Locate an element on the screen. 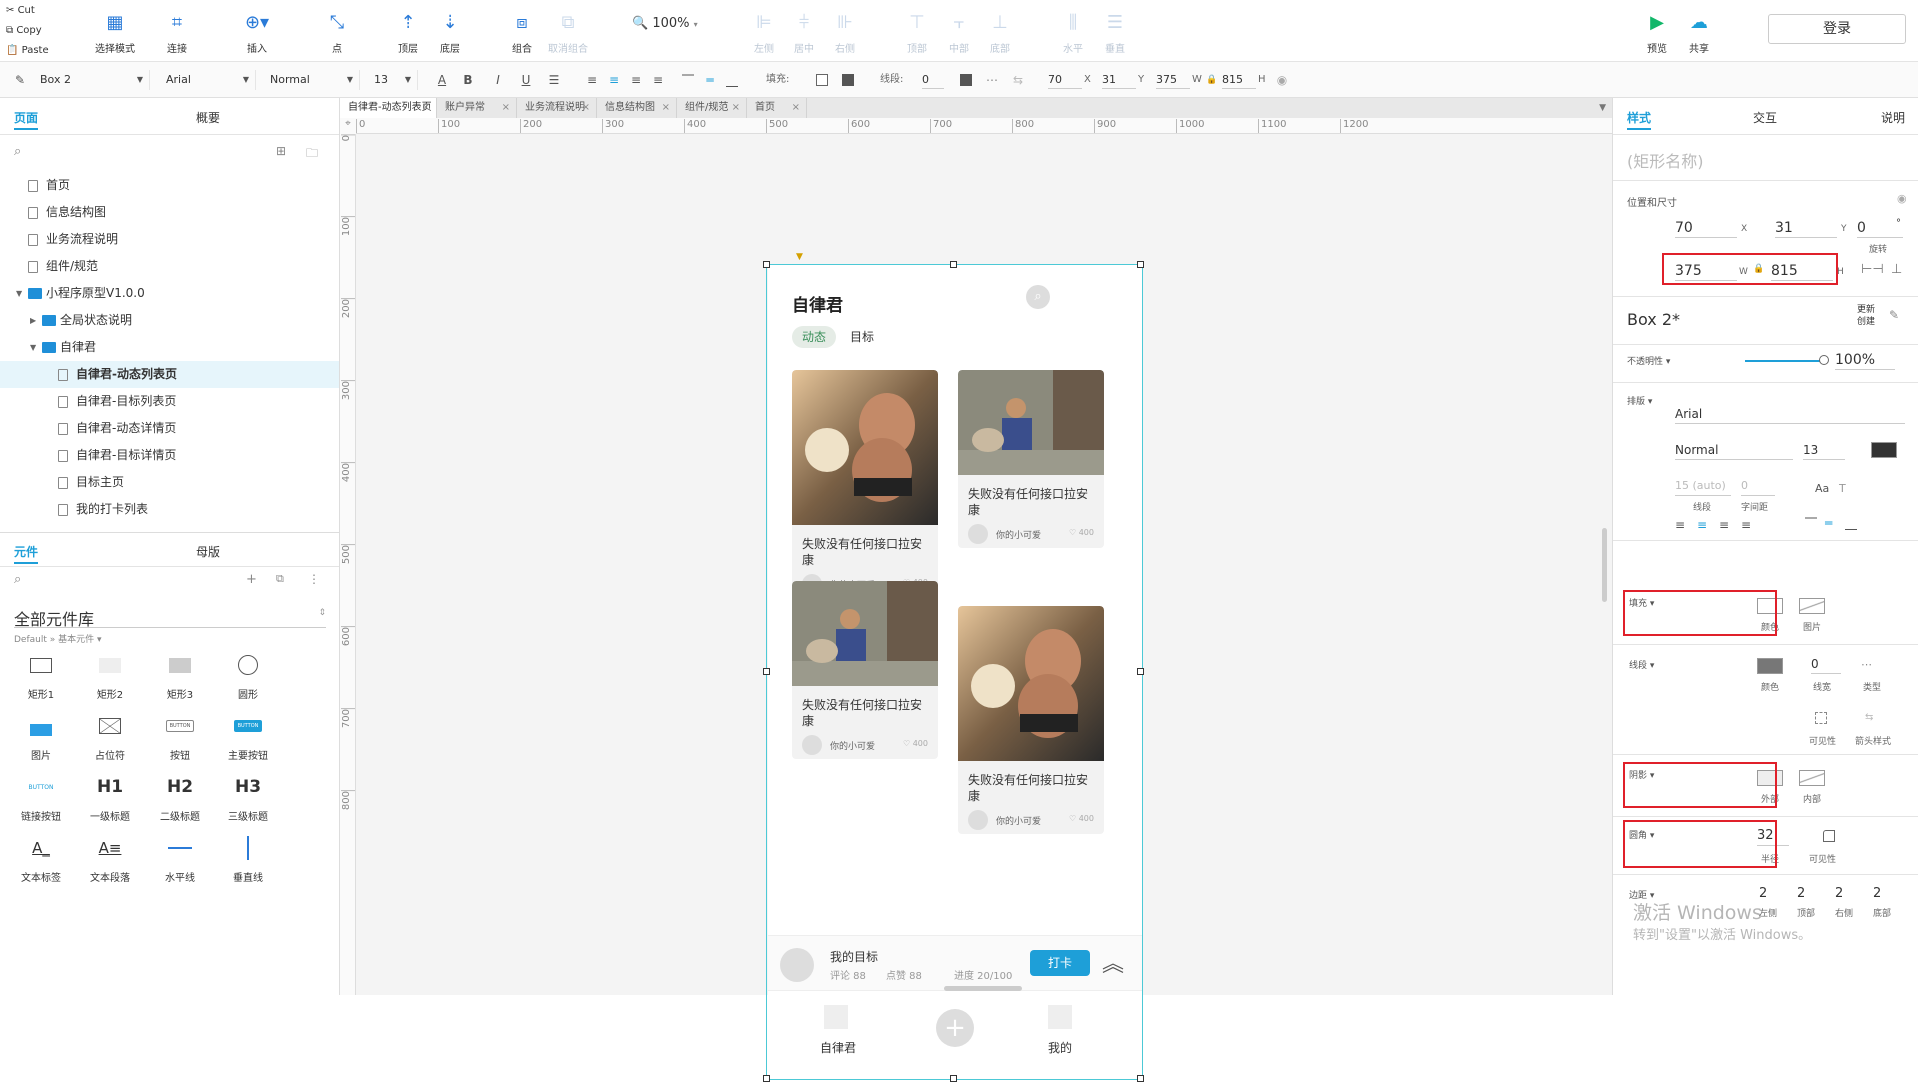 Image resolution: width=1918 pixels, height=1082 pixels. stroke-type-icon: ⋯ is located at coordinates (1866, 664).